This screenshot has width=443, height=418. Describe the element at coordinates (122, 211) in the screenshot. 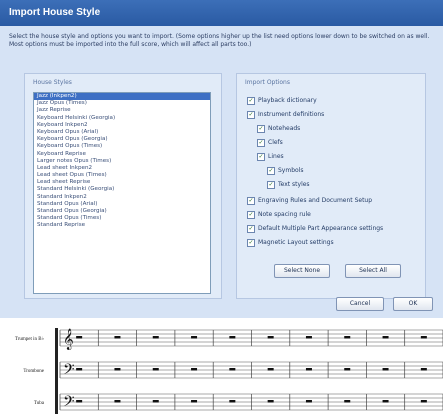

I see `house-style-item: Standard Opus (Georgia)` at that location.